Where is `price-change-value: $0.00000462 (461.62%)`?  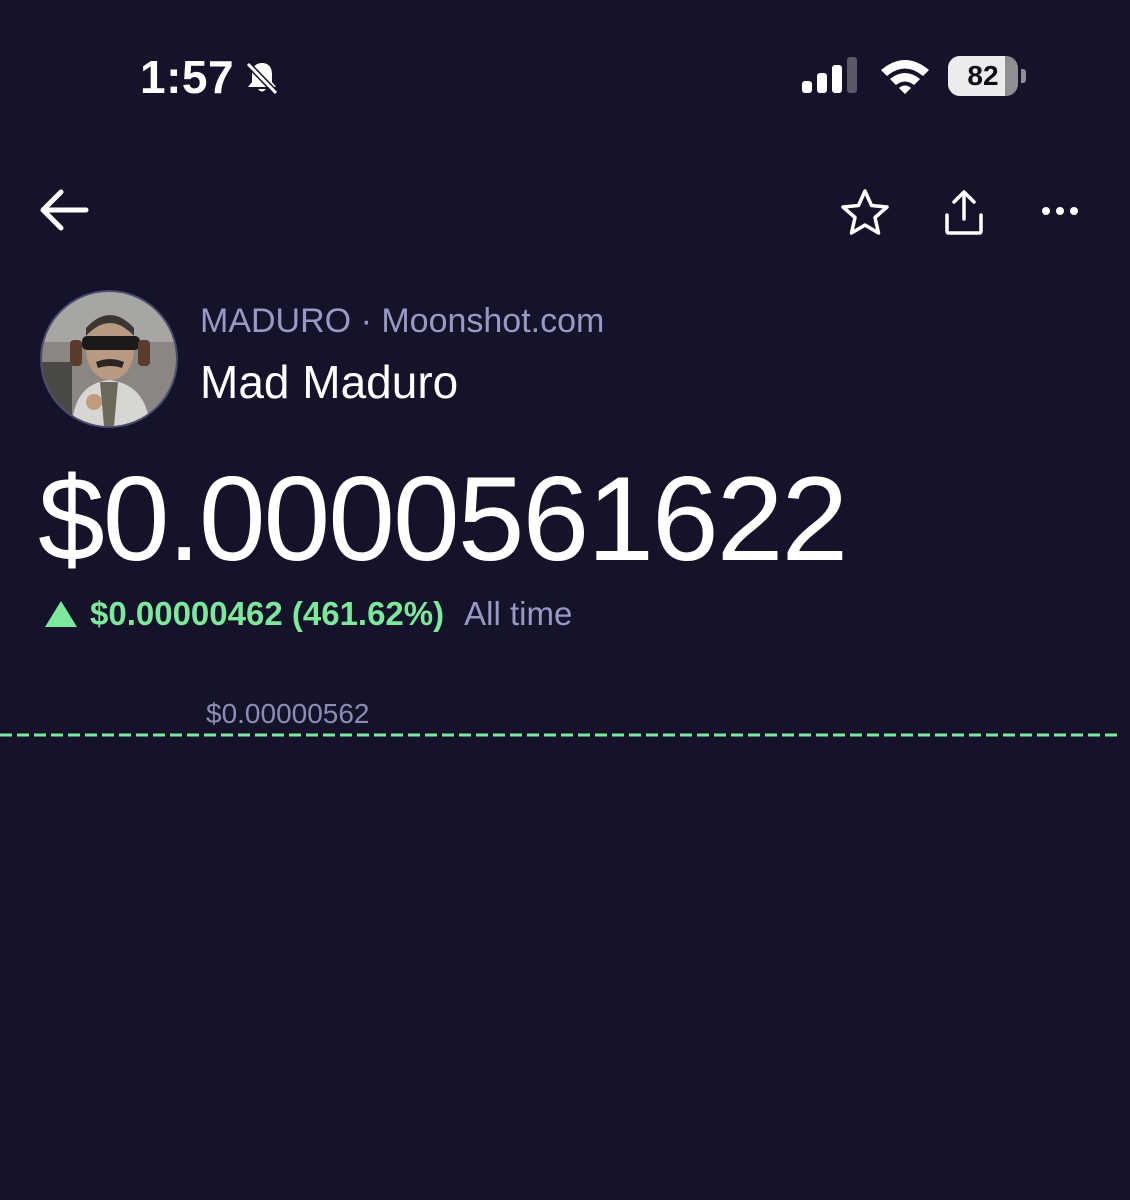
price-change-value: $0.00000462 (461.62%) is located at coordinates (267, 613).